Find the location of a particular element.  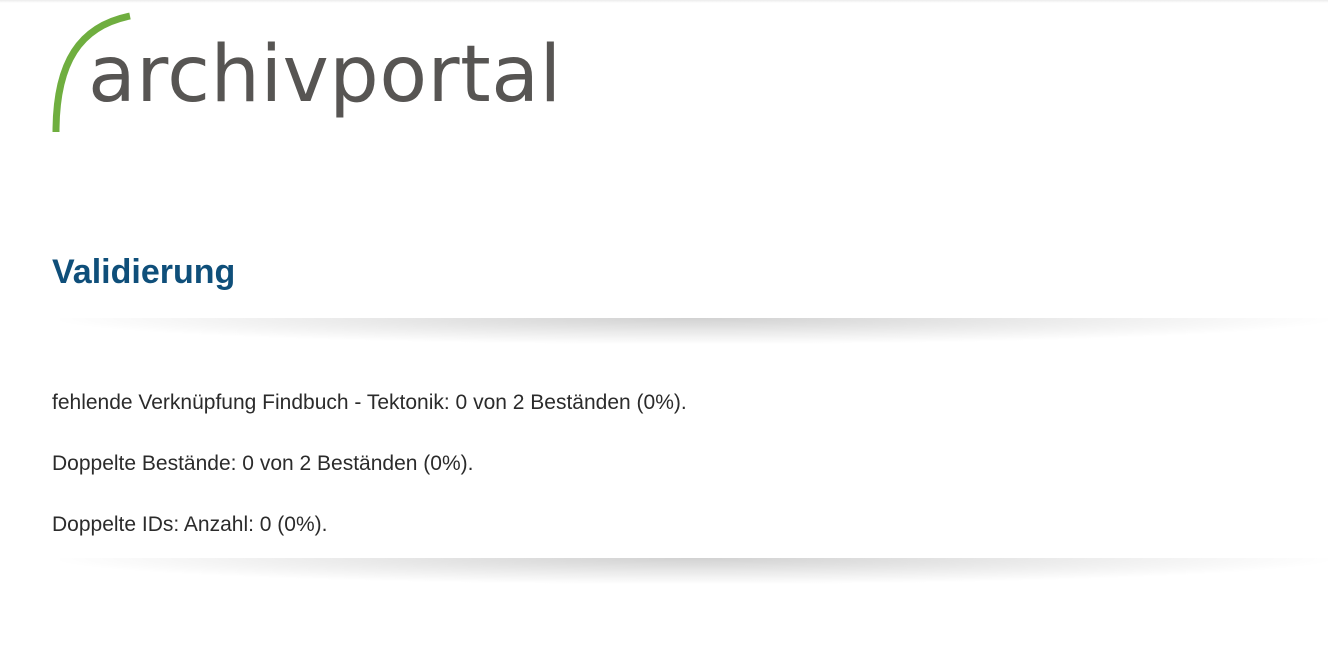

title-section: Validierung is located at coordinates (664, 270).